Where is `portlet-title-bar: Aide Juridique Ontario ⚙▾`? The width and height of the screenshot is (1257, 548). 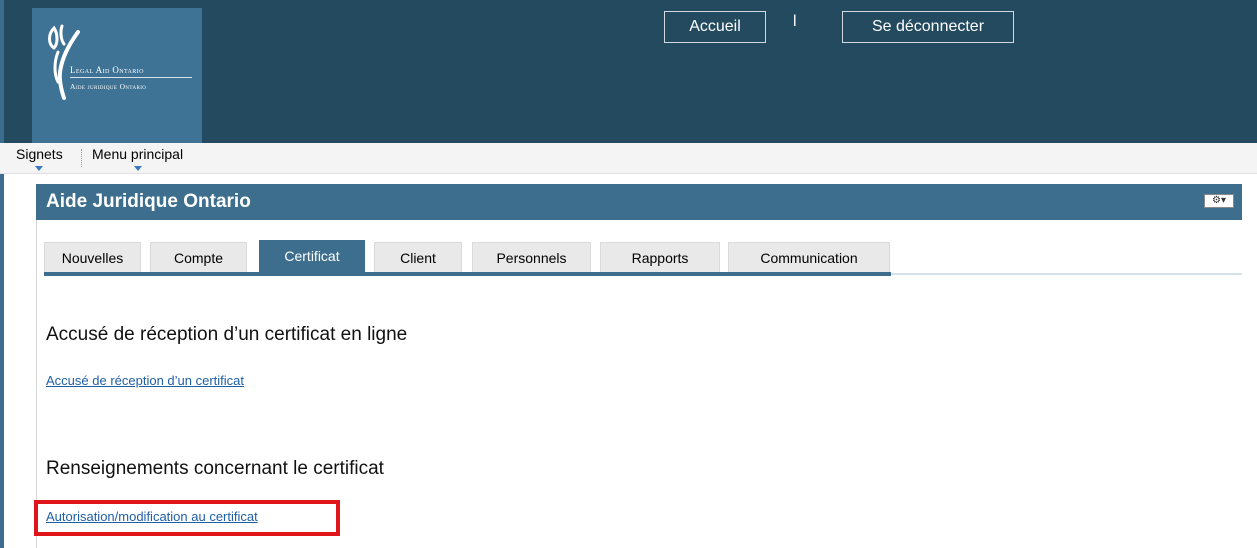
portlet-title-bar: Aide Juridique Ontario ⚙▾ is located at coordinates (639, 202).